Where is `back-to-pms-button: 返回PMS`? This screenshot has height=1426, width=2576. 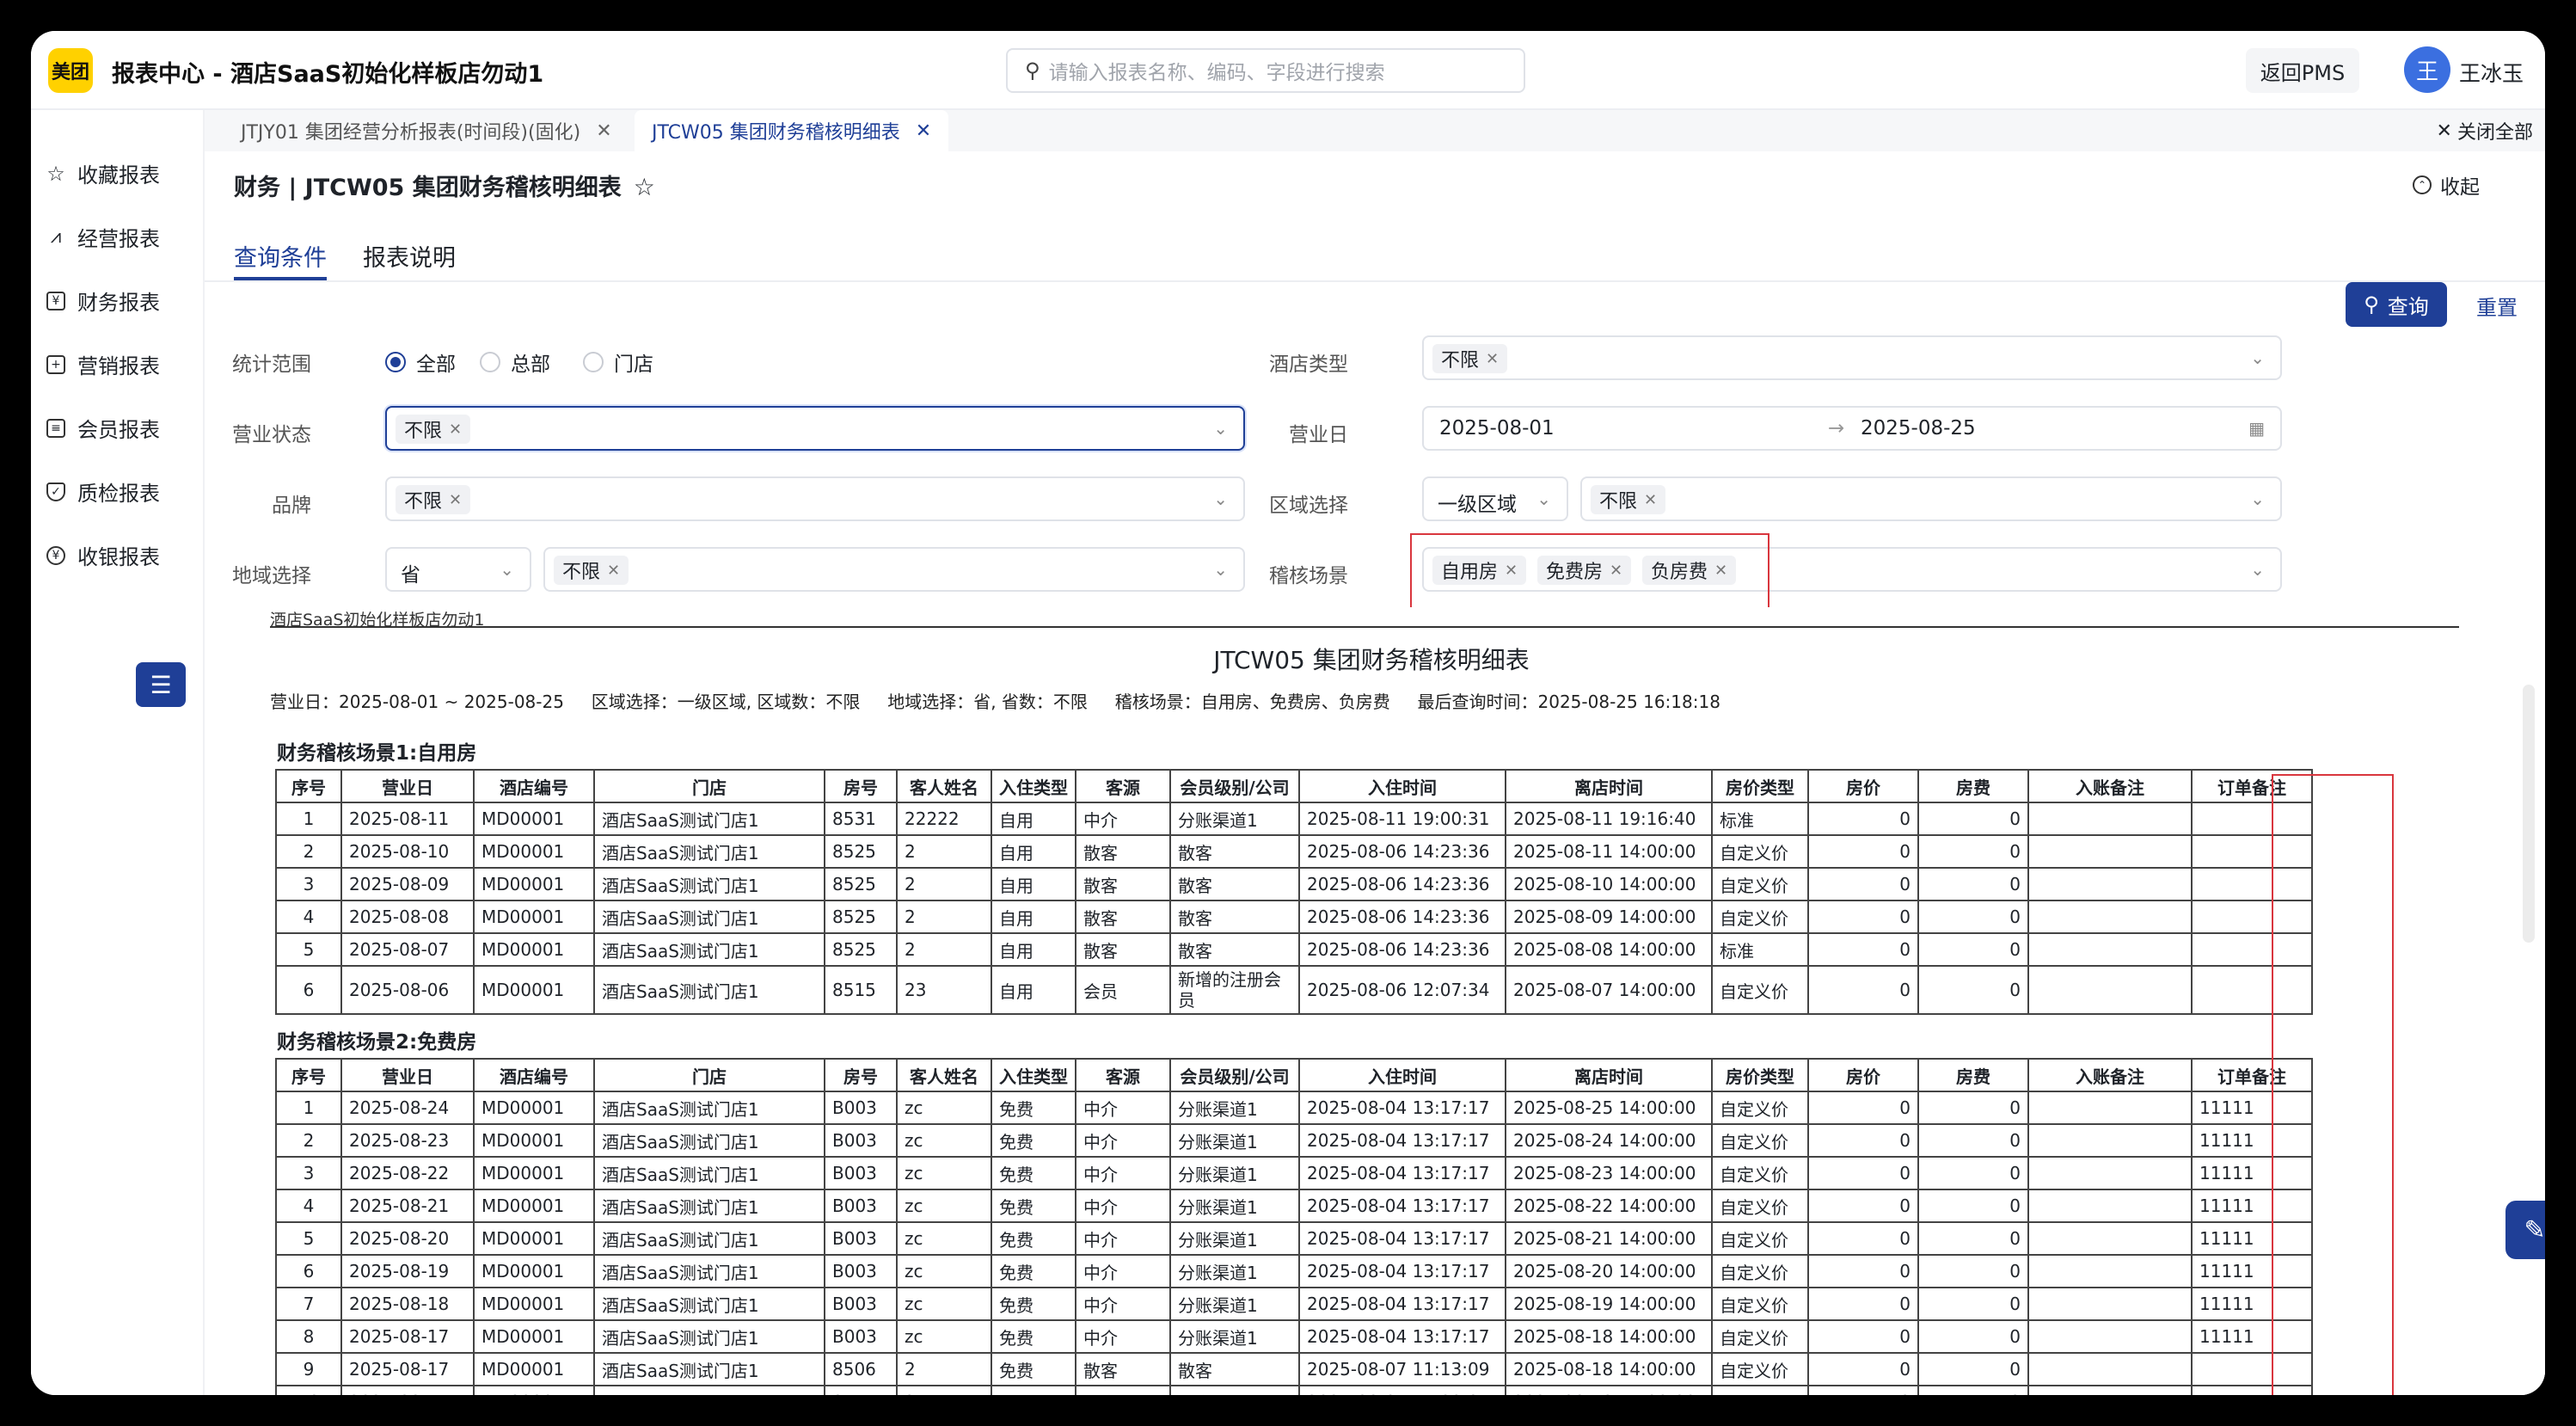
back-to-pms-button: 返回PMS is located at coordinates (2302, 71).